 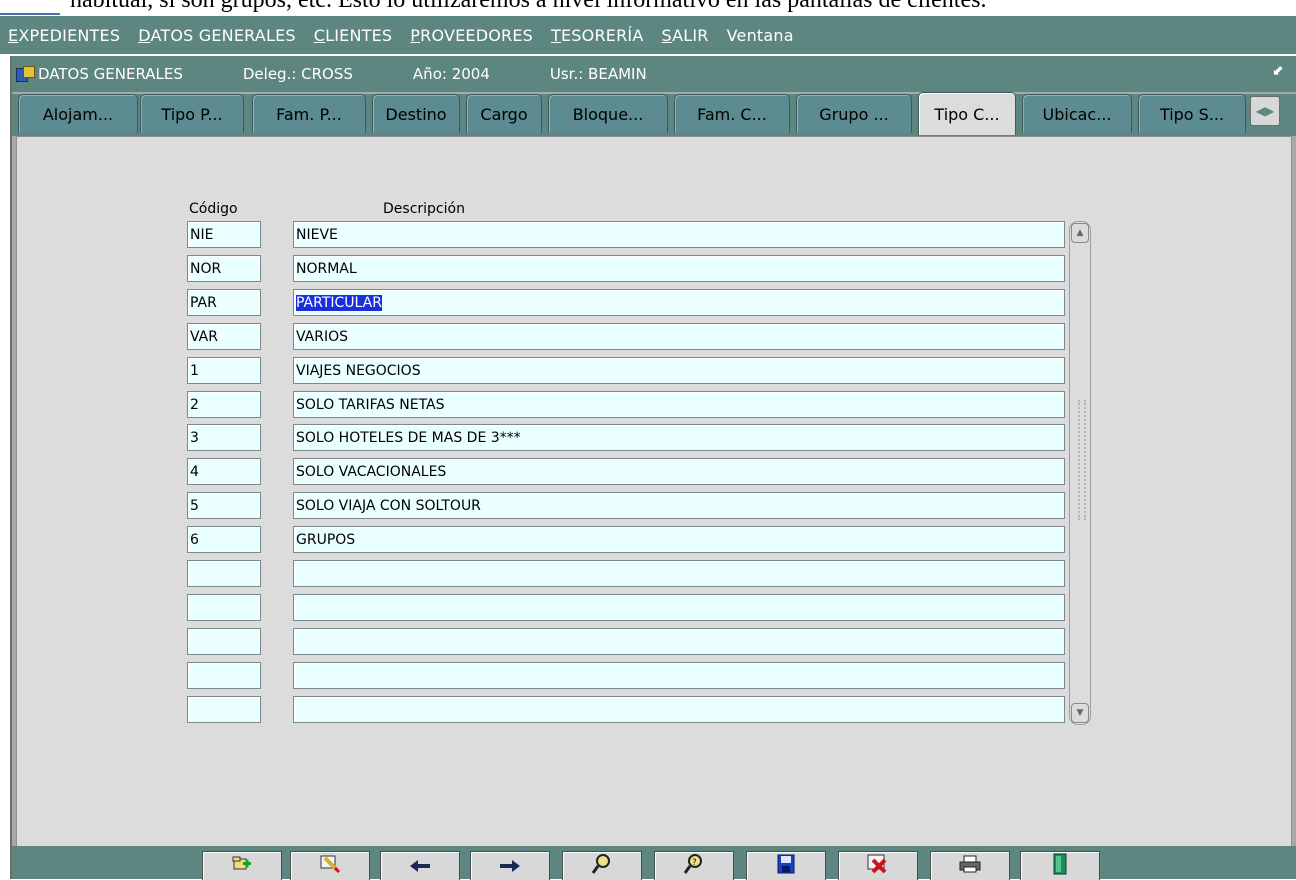 What do you see at coordinates (408, 438) in the screenshot?
I see `descripcion-text: SOLO HOTELES DE MAS DE 3***` at bounding box center [408, 438].